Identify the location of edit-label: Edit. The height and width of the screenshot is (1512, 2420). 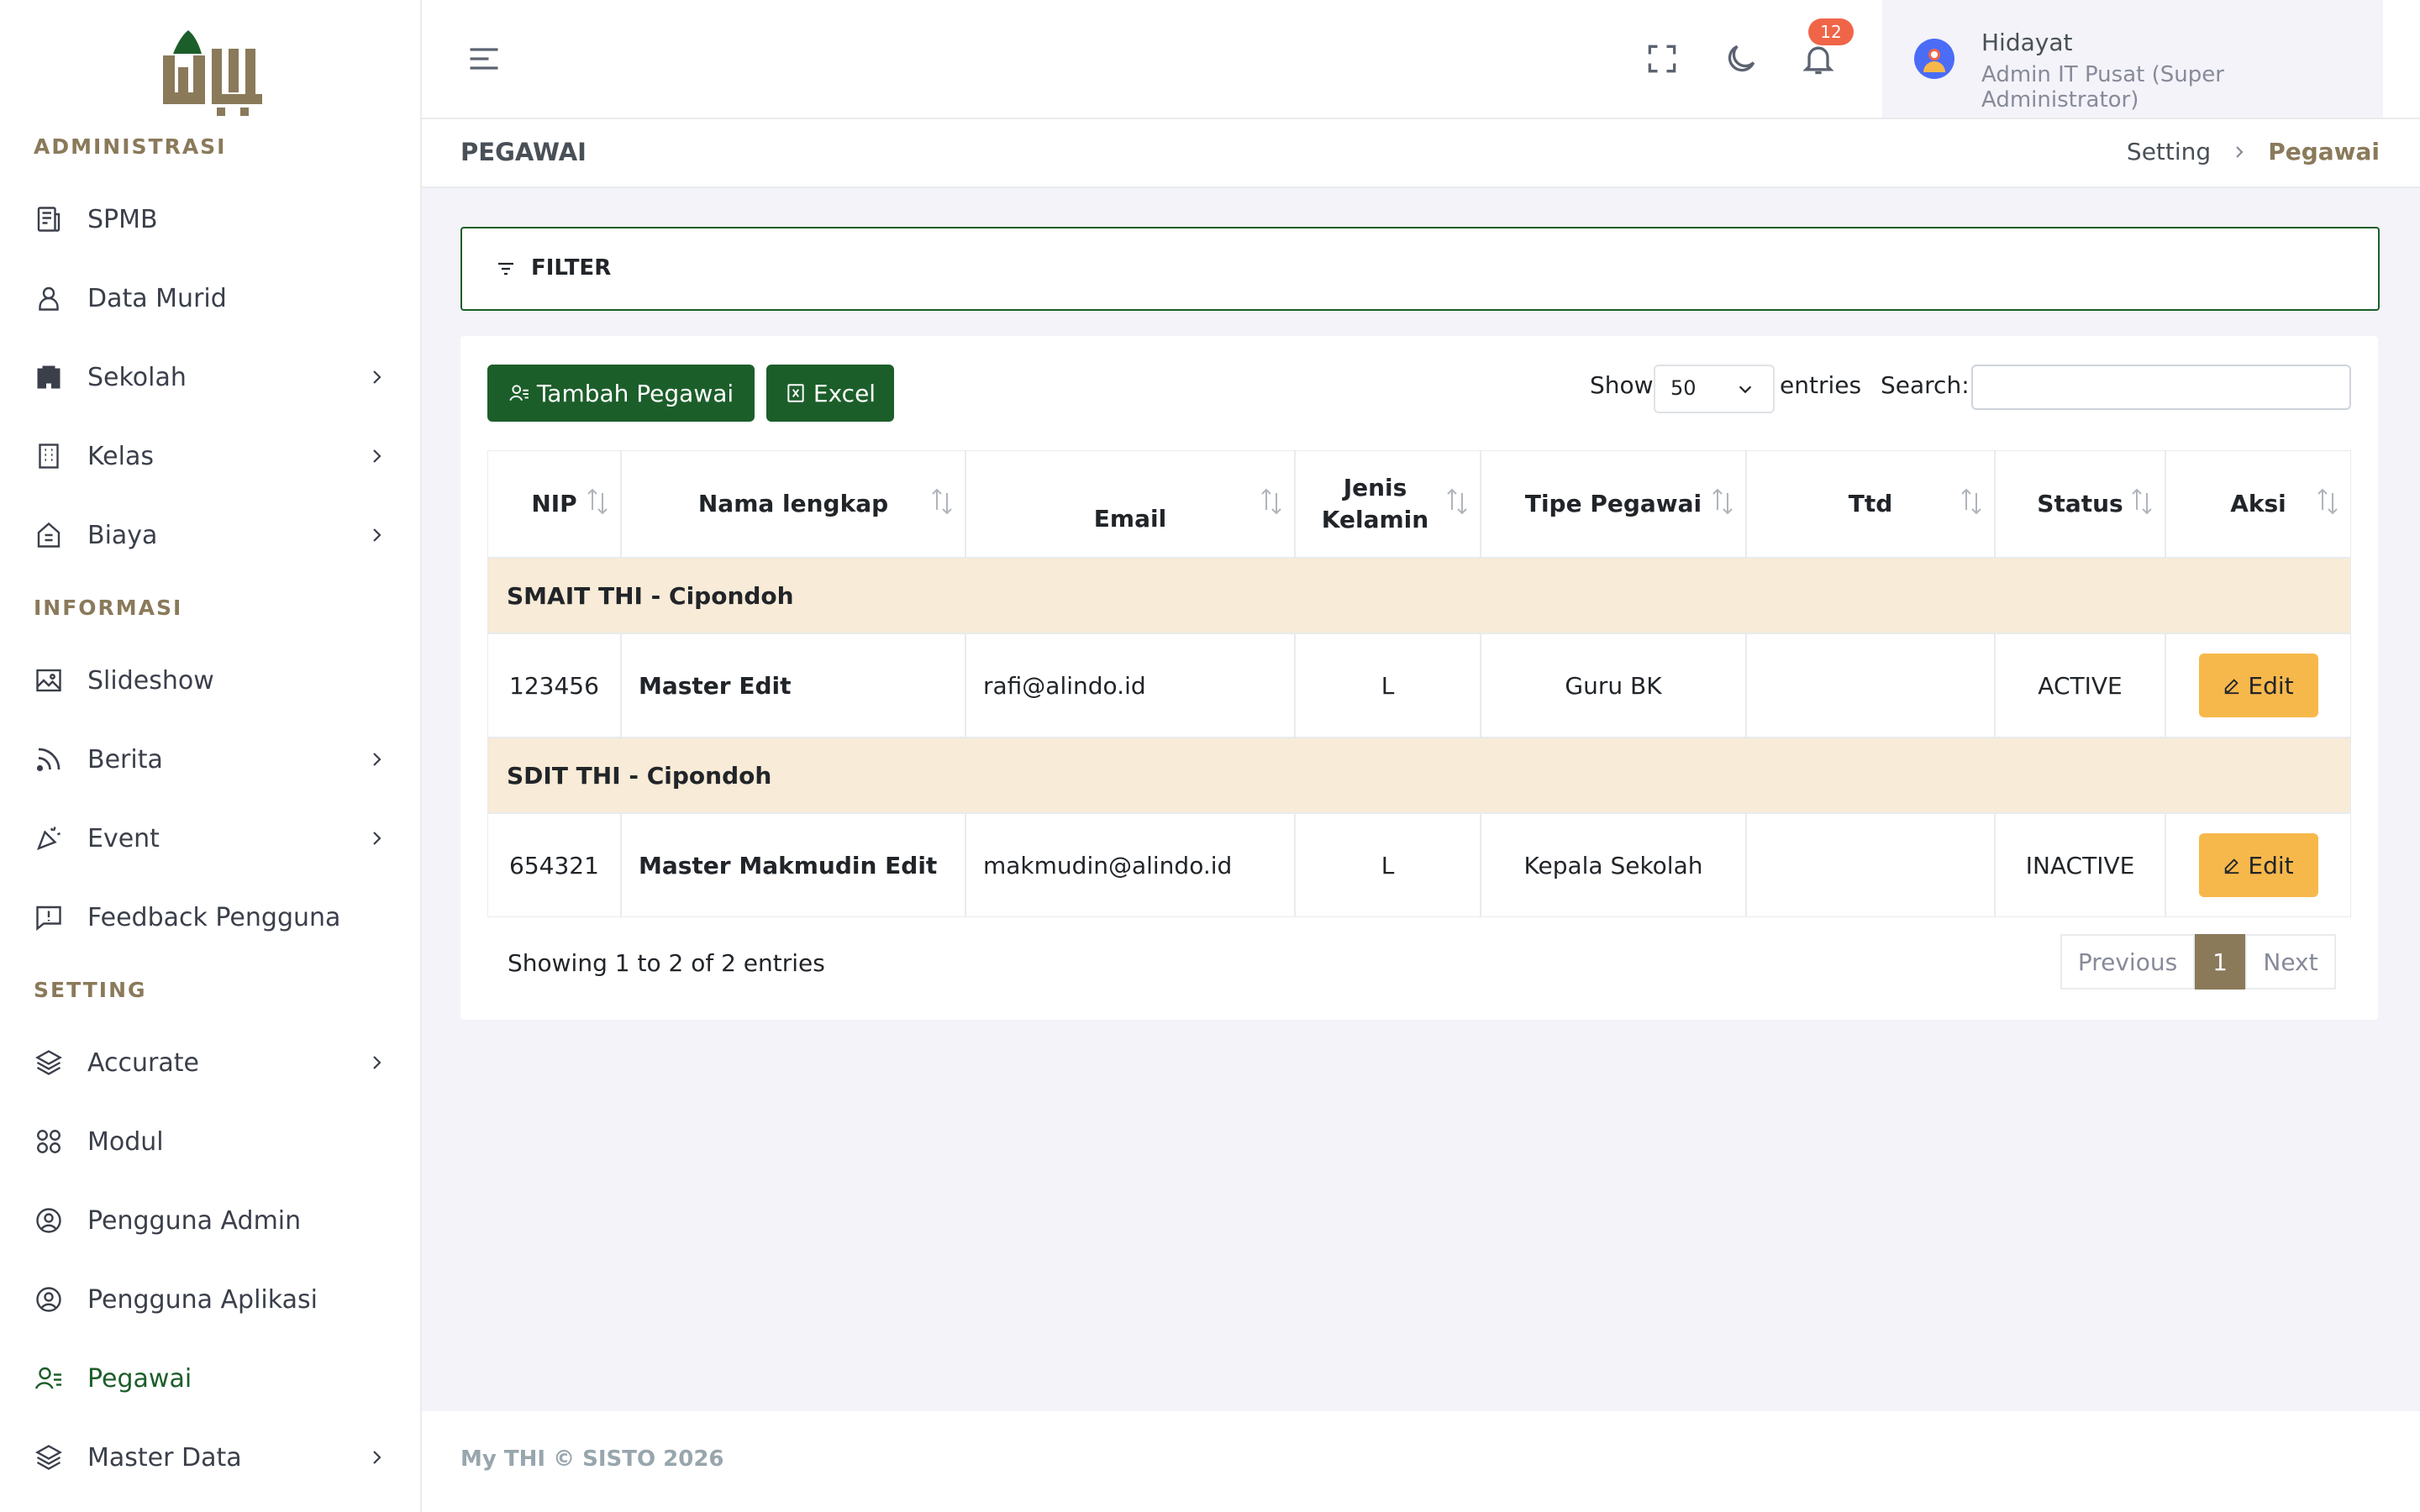
(2271, 685).